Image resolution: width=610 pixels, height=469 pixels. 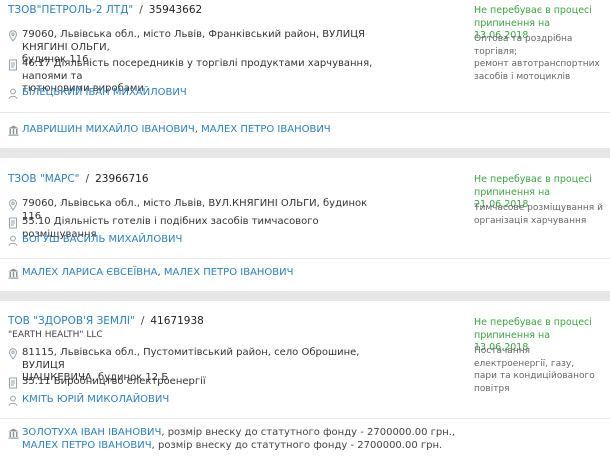 I want to click on company-header: ТЗОВ"ПЕТРОЛЬ-2 ЛТД" / 35943662, so click(x=105, y=10).